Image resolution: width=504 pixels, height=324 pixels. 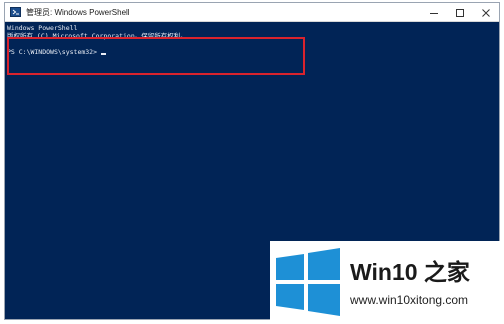 I want to click on maximize-icon, so click(x=460, y=12).